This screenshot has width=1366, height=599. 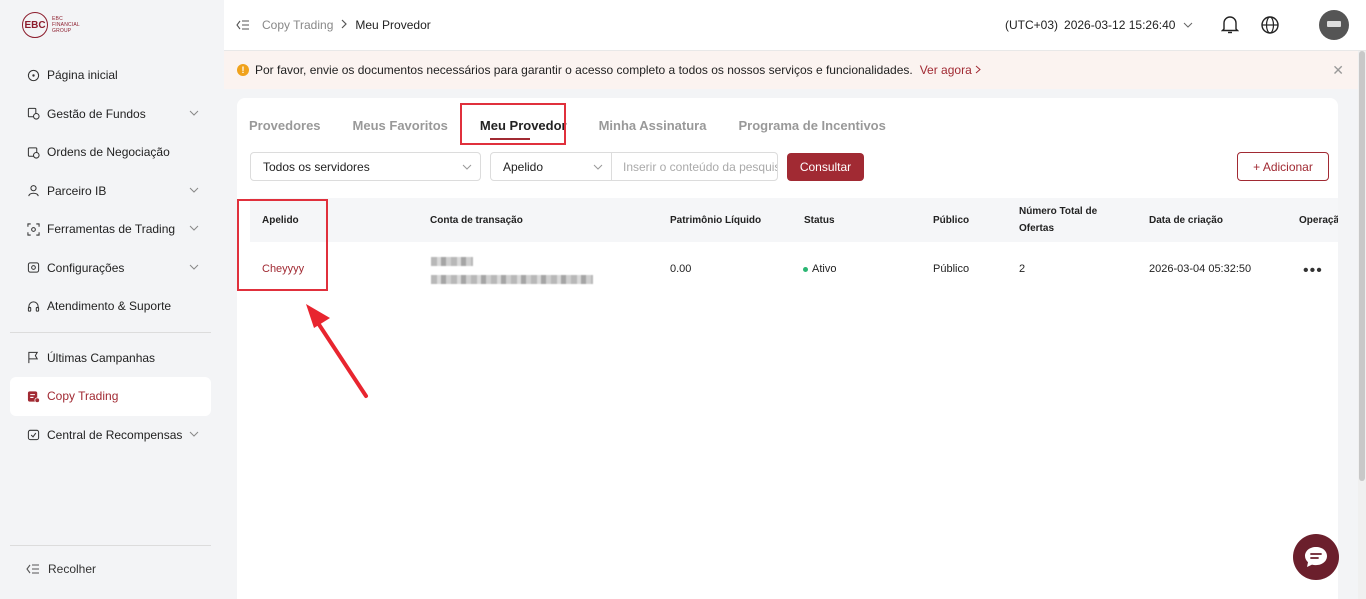 What do you see at coordinates (1362, 266) in the screenshot?
I see `scrollbar-thumb` at bounding box center [1362, 266].